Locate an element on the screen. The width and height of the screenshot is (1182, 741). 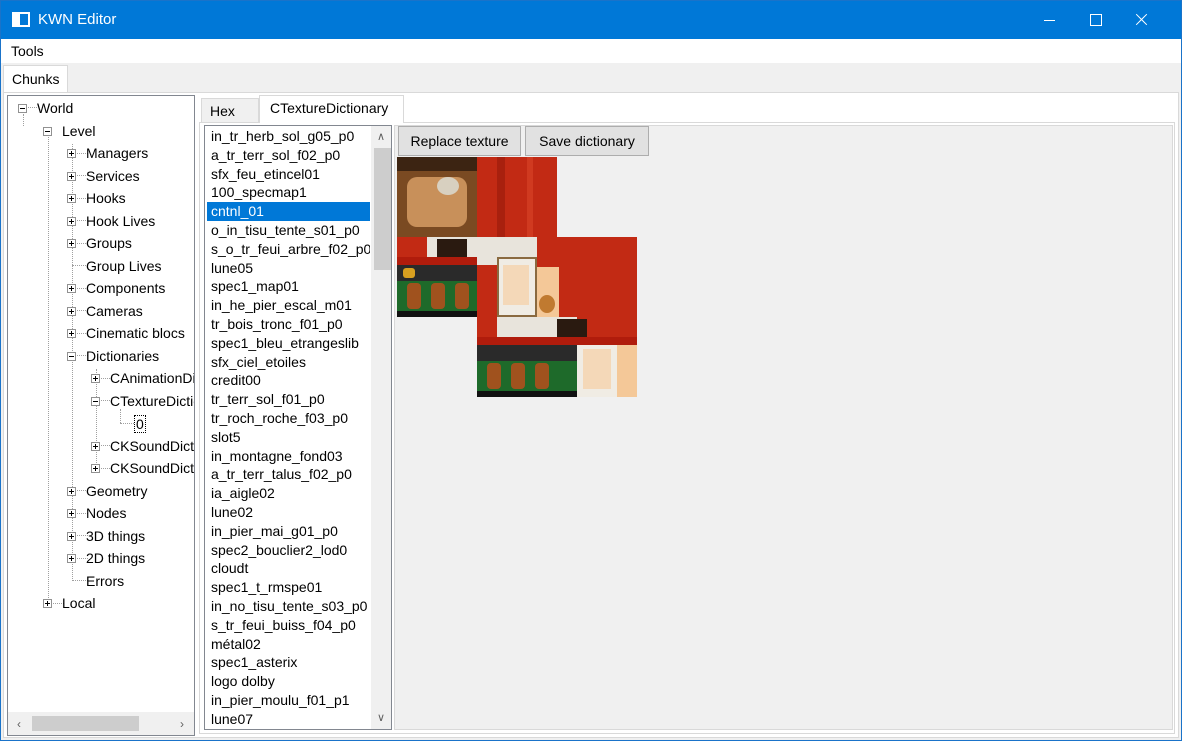
list-item: slot5 is located at coordinates (288, 437).